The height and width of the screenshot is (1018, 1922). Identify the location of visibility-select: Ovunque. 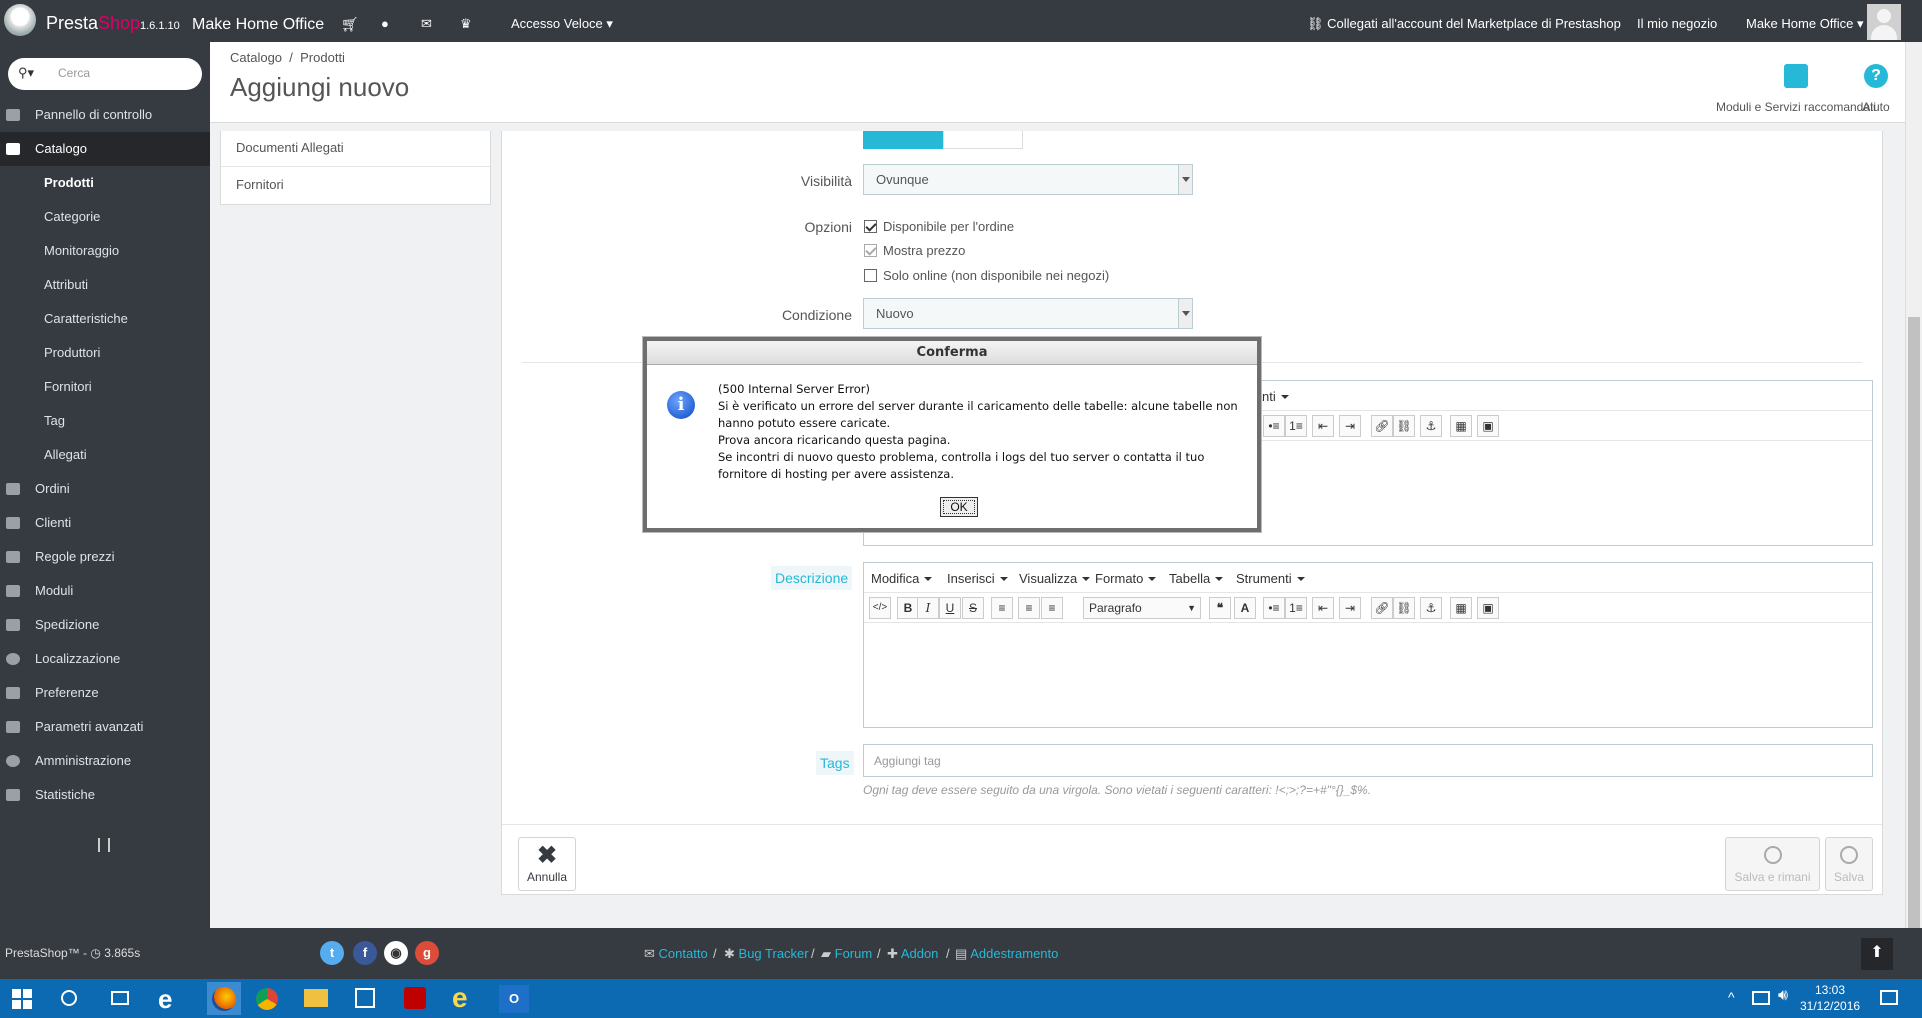
(1028, 179).